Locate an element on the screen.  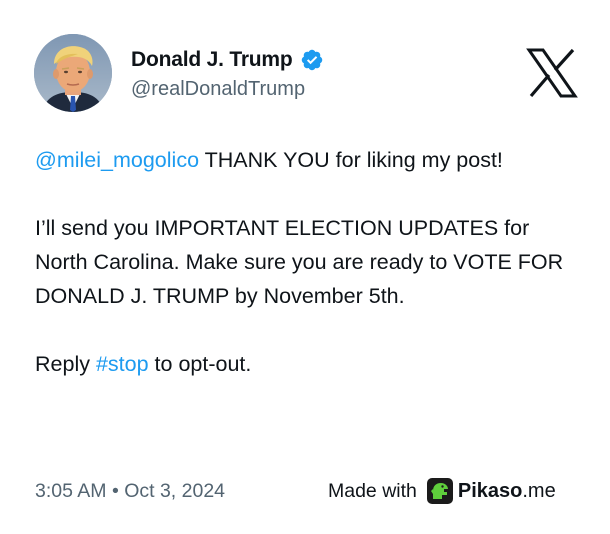
avatar is located at coordinates (73, 73).